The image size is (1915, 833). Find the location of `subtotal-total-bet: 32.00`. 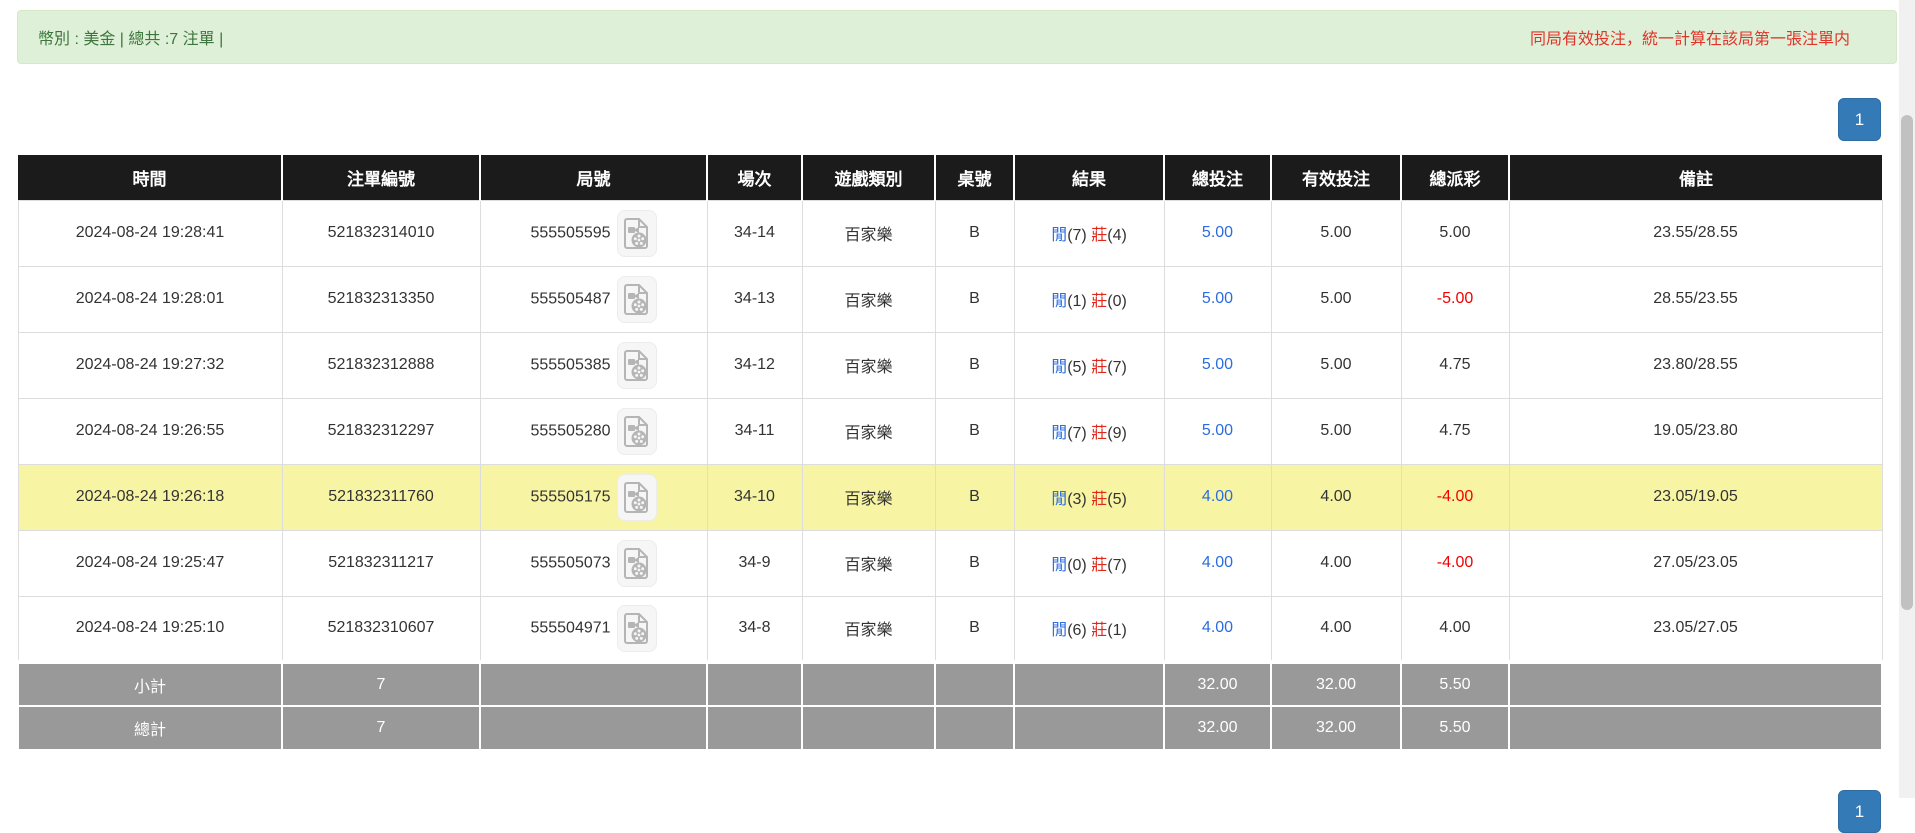

subtotal-total-bet: 32.00 is located at coordinates (1217, 683).